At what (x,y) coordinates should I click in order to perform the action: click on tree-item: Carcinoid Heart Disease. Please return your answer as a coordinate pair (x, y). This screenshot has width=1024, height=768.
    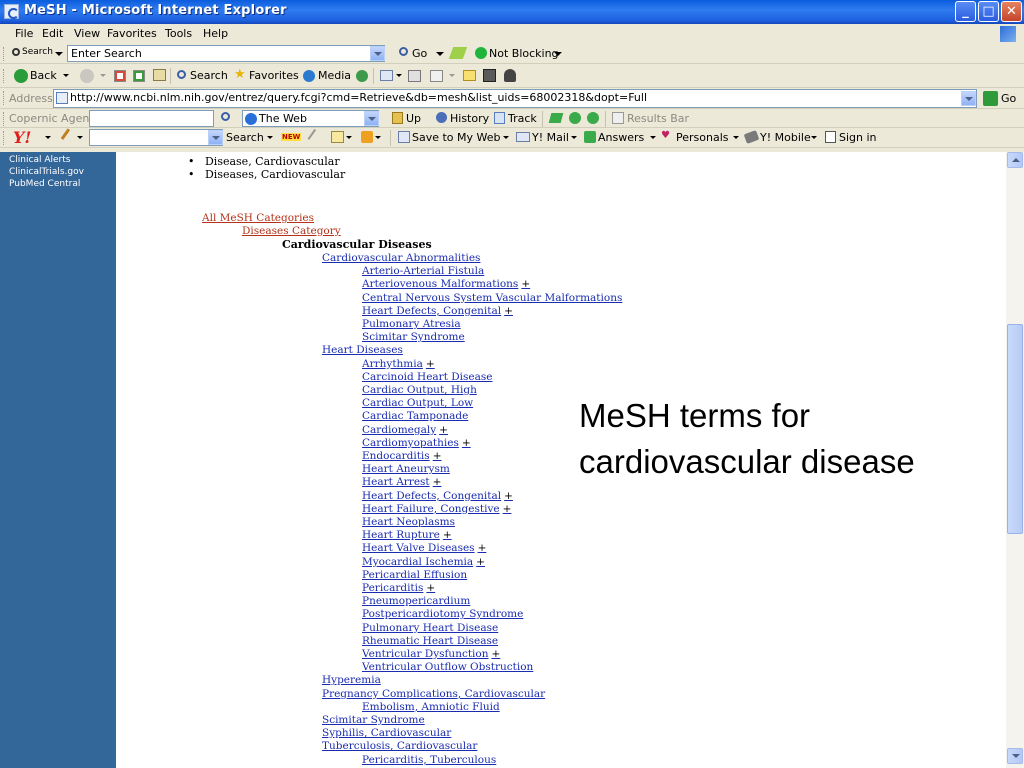
    Looking at the image, I should click on (427, 377).